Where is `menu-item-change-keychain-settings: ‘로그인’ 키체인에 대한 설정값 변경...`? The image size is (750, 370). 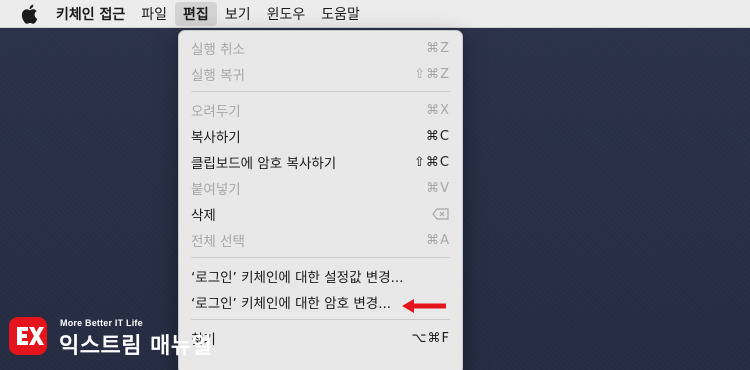 menu-item-change-keychain-settings: ‘로그인’ 키체인에 대한 설정값 변경... is located at coordinates (320, 276).